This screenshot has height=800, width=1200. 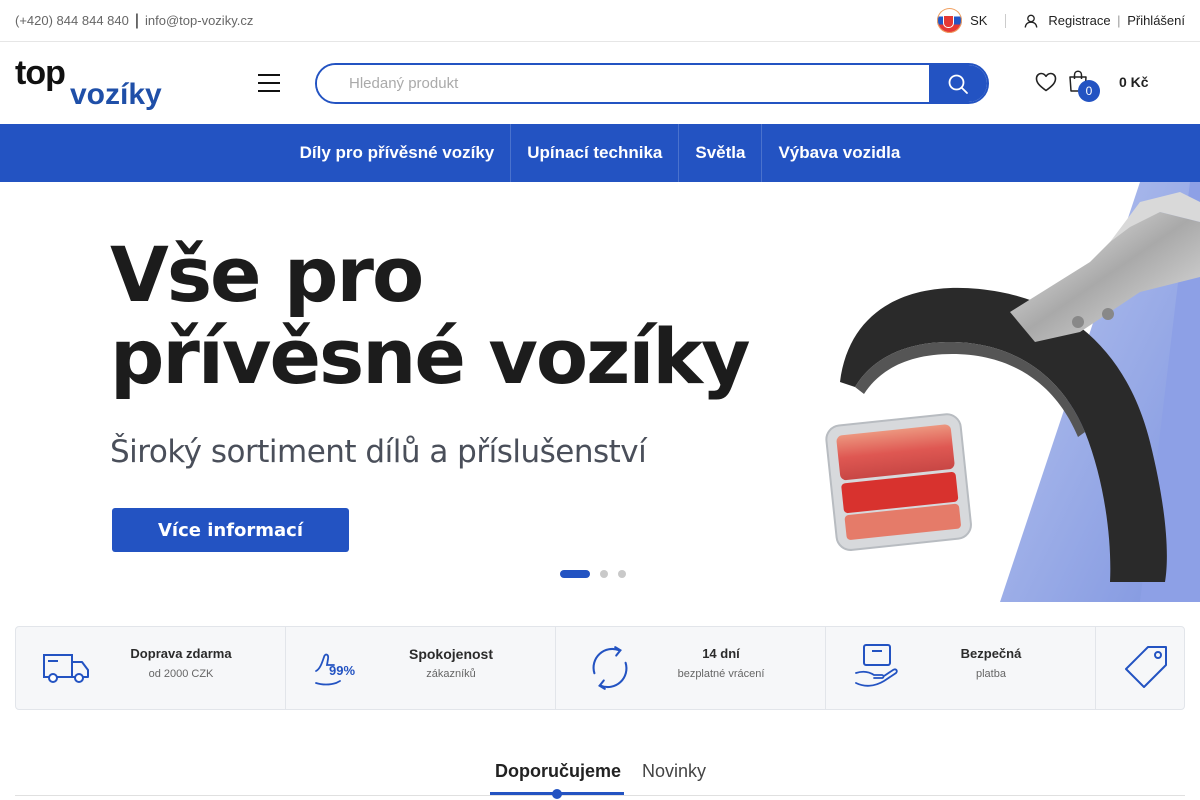 I want to click on price-tag-icon, so click(x=1146, y=667).